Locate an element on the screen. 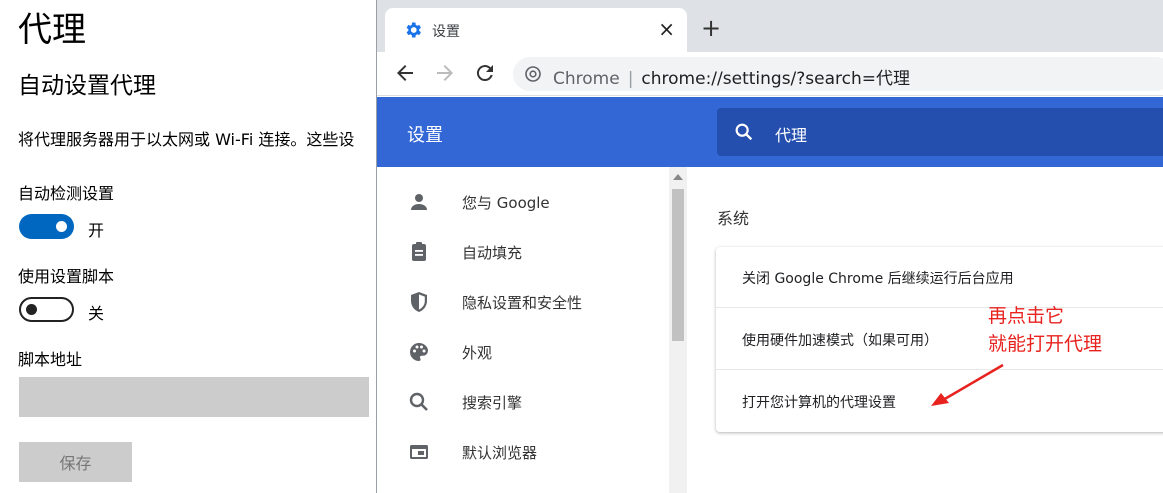 Image resolution: width=1163 pixels, height=493 pixels. auto-detect-state: 开 is located at coordinates (96, 230).